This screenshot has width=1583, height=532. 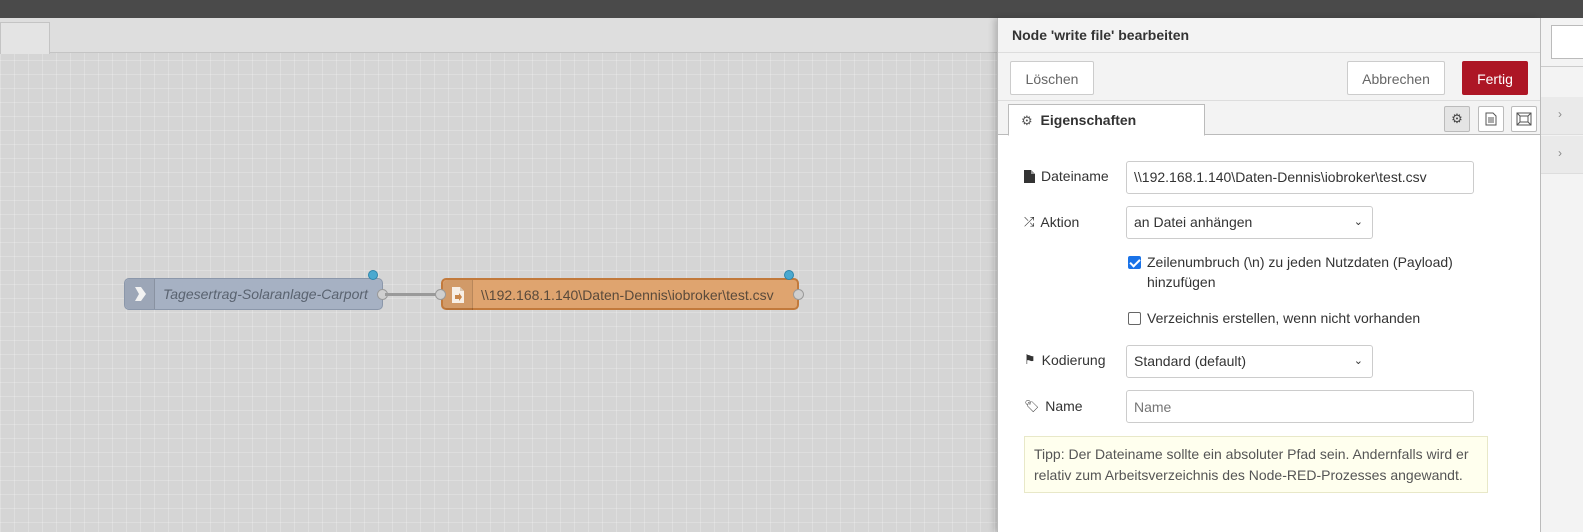 I want to click on sidebar-tab-bar, so click(x=1562, y=42).